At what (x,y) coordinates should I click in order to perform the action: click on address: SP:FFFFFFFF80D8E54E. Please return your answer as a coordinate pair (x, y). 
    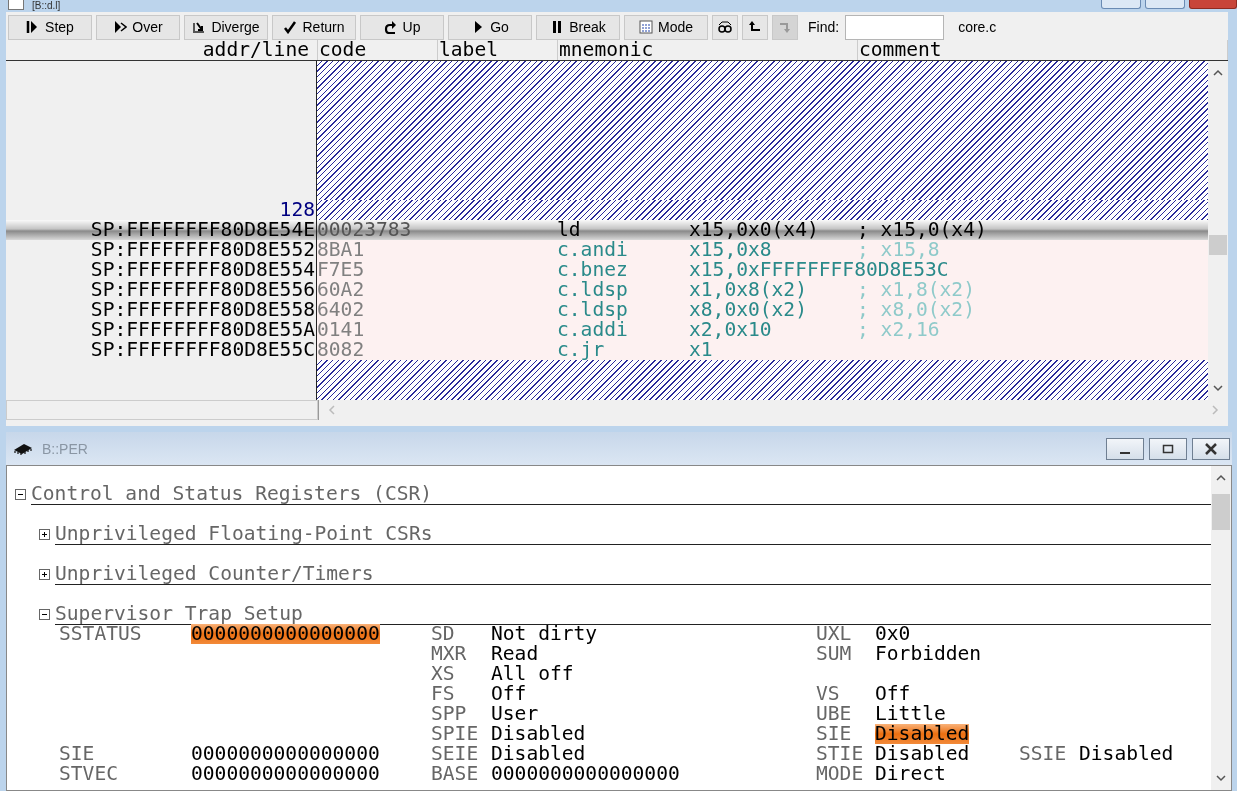
    Looking at the image, I should click on (202, 229).